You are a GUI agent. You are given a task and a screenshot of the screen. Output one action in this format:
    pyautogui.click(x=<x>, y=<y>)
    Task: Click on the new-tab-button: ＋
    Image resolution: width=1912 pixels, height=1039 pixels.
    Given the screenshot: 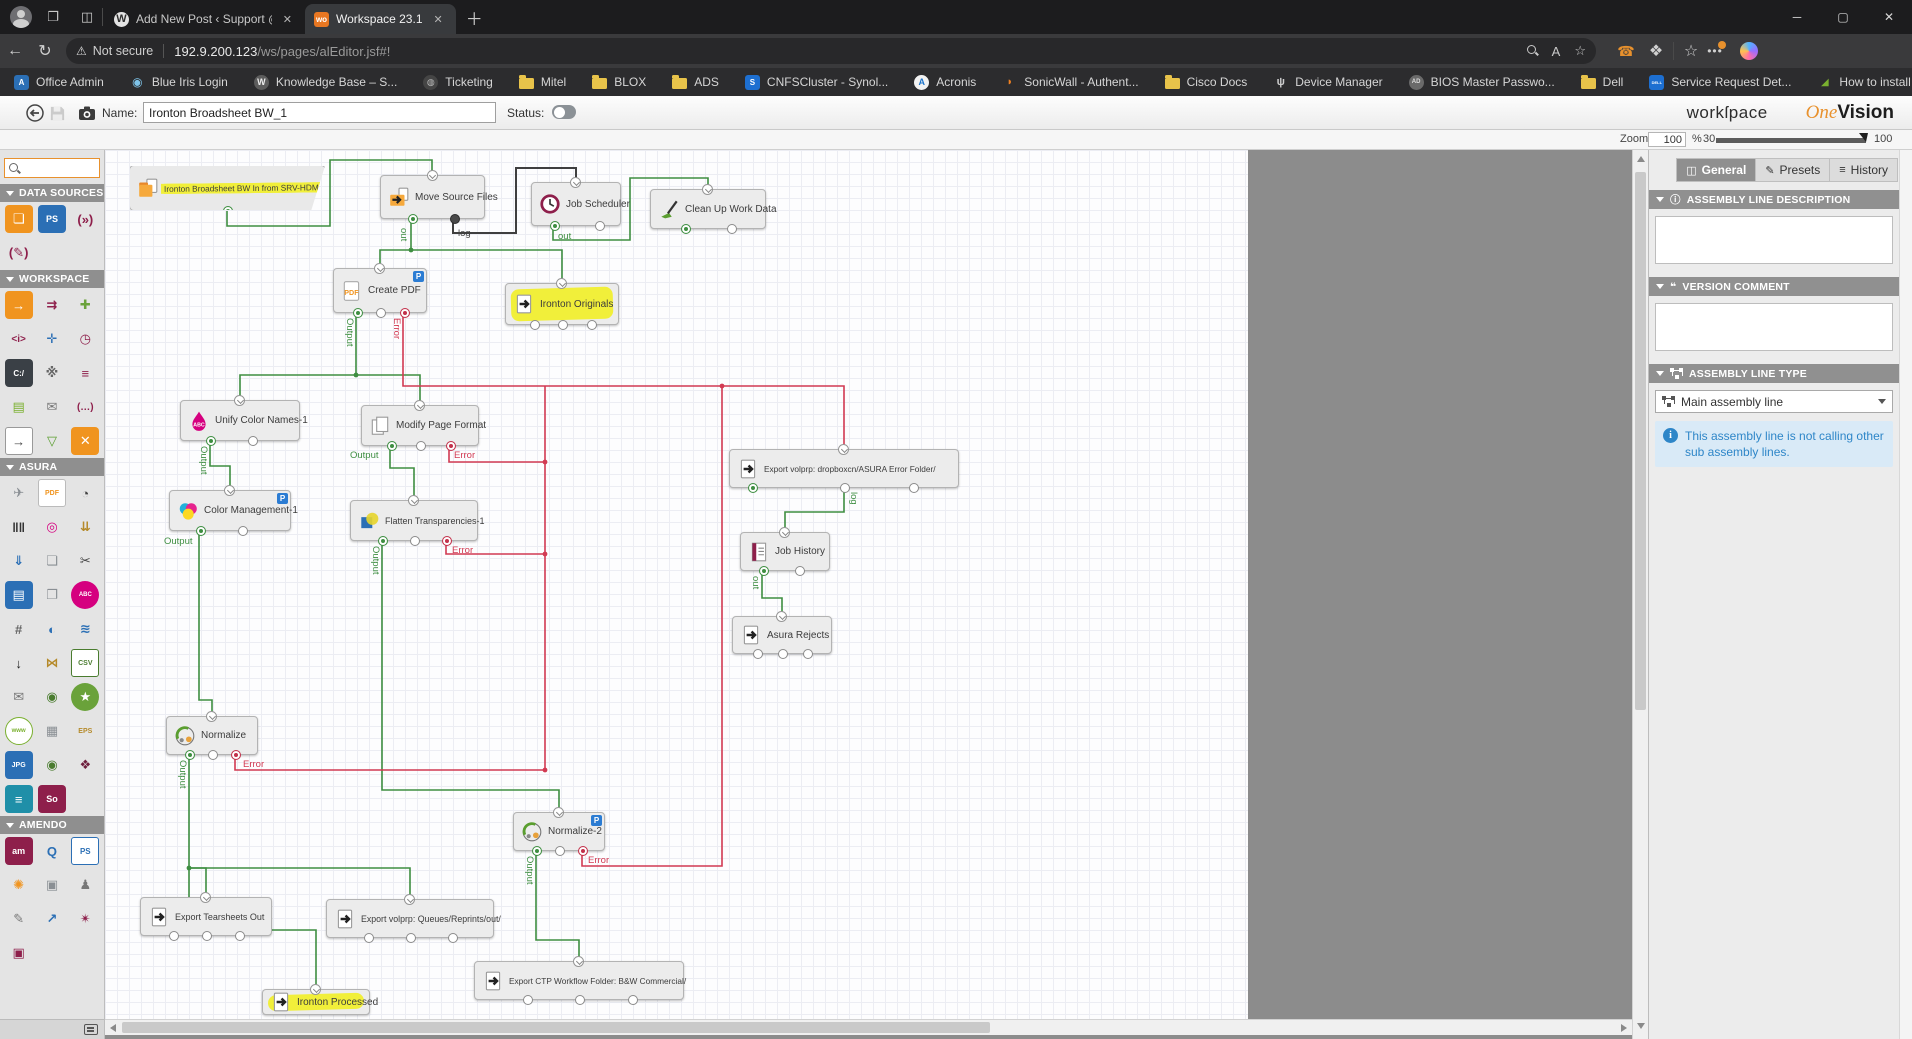 What is the action you would take?
    pyautogui.click(x=474, y=17)
    